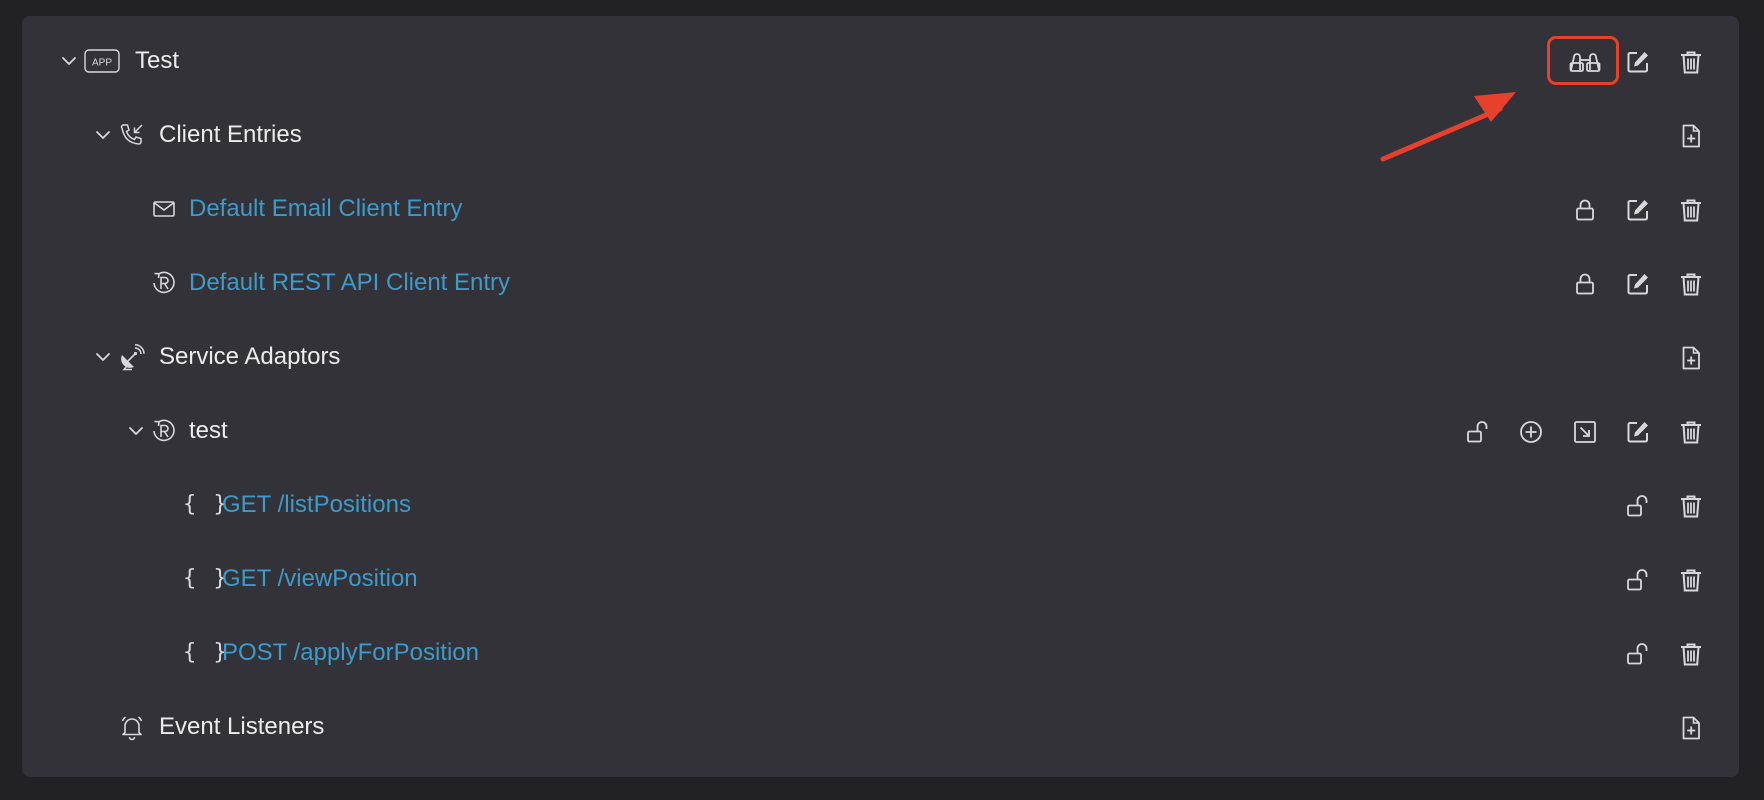 This screenshot has width=1764, height=800. Describe the element at coordinates (880, 727) in the screenshot. I see `tree-row-event-listeners: Event Listeners` at that location.